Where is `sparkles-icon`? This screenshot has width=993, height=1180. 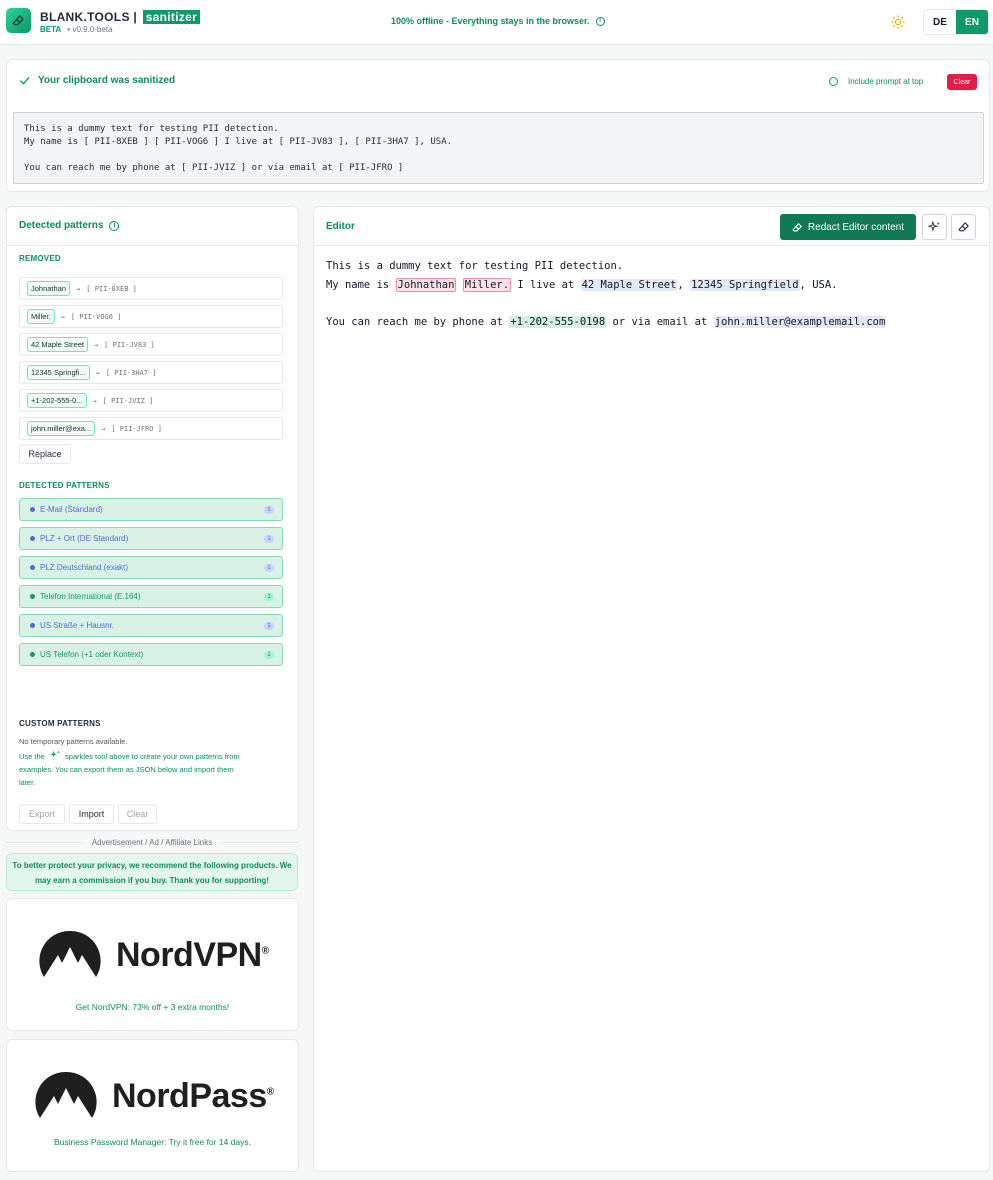 sparkles-icon is located at coordinates (934, 226).